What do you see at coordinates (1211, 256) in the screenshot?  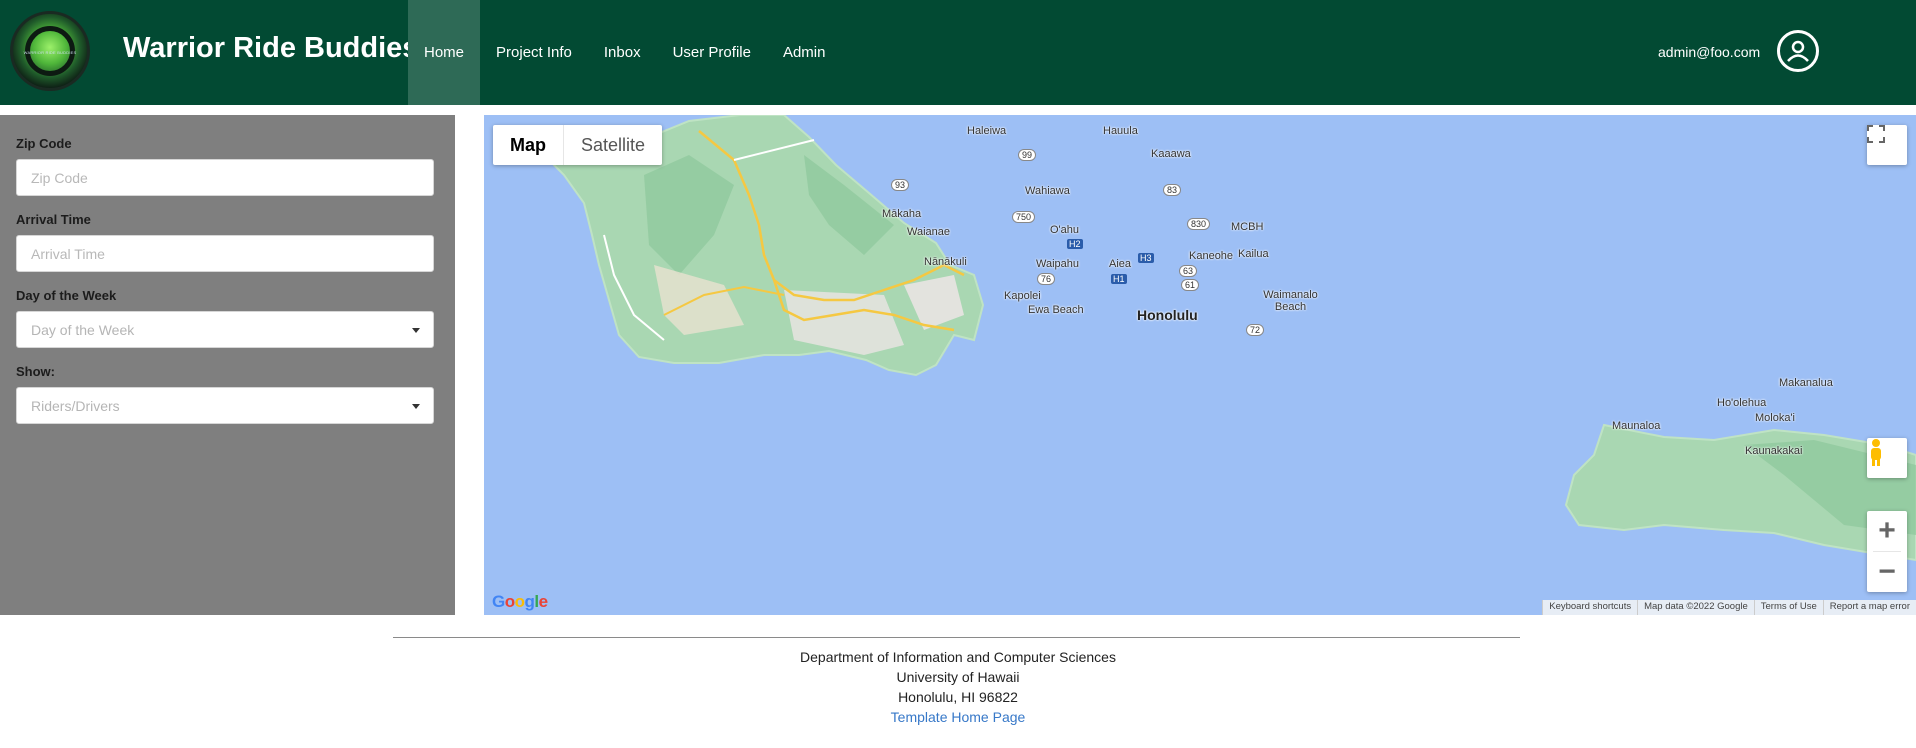 I see `place-label: Kaneohe` at bounding box center [1211, 256].